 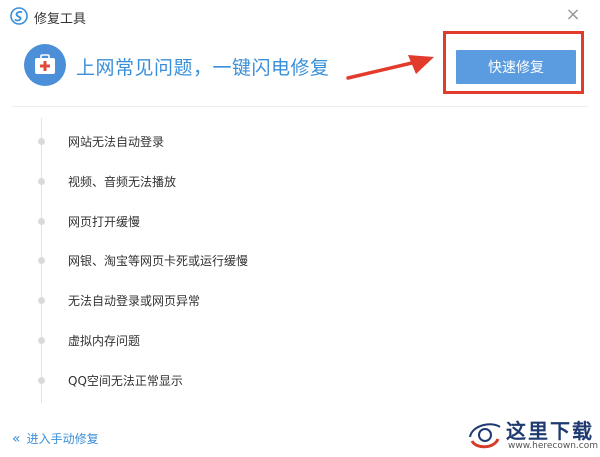 I want to click on double-chevron-left-icon: «, so click(x=16, y=439).